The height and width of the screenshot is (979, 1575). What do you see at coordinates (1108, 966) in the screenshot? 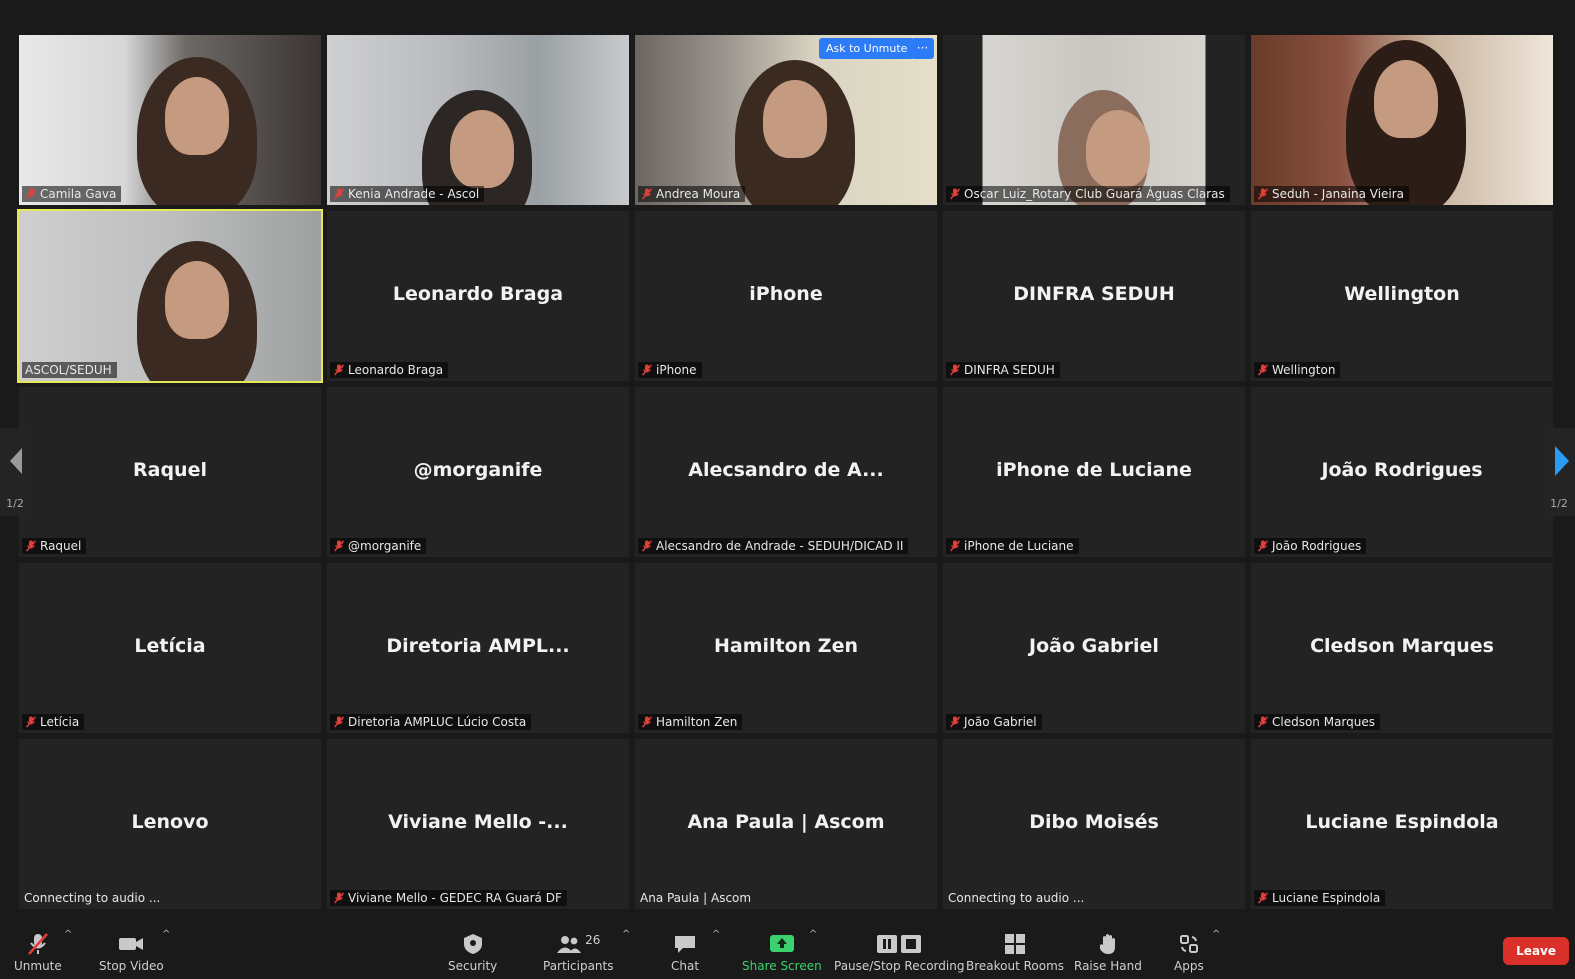
I see `raise-hand-label: Raise Hand` at bounding box center [1108, 966].